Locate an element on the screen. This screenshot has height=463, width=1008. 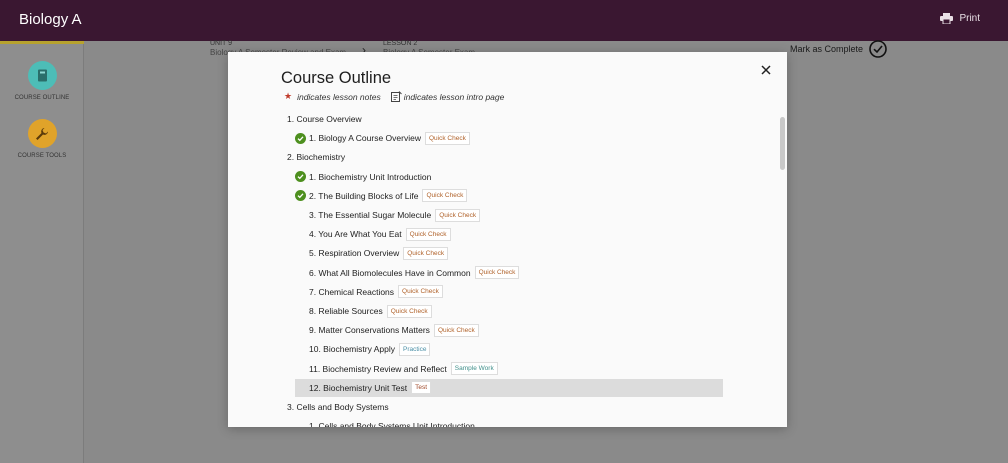
close-icon is located at coordinates (766, 70).